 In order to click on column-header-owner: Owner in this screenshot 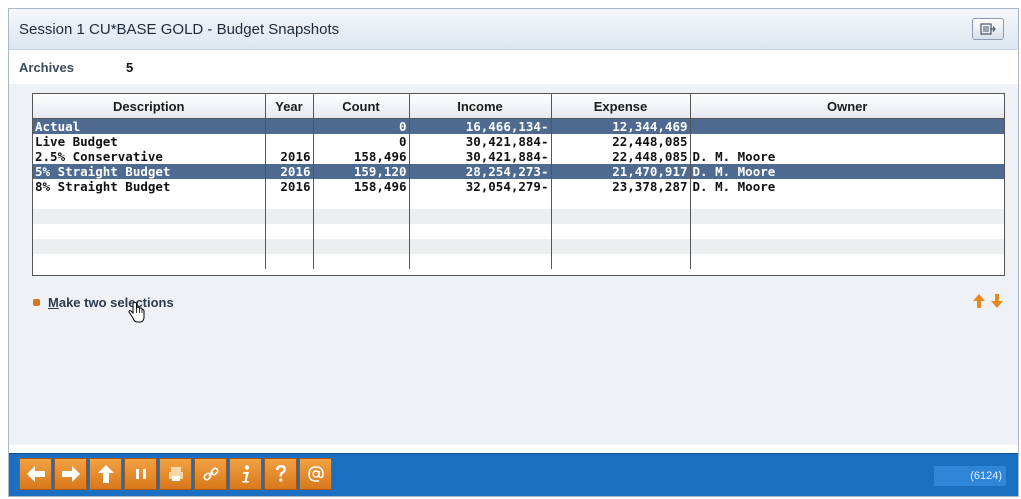, I will do `click(847, 106)`.